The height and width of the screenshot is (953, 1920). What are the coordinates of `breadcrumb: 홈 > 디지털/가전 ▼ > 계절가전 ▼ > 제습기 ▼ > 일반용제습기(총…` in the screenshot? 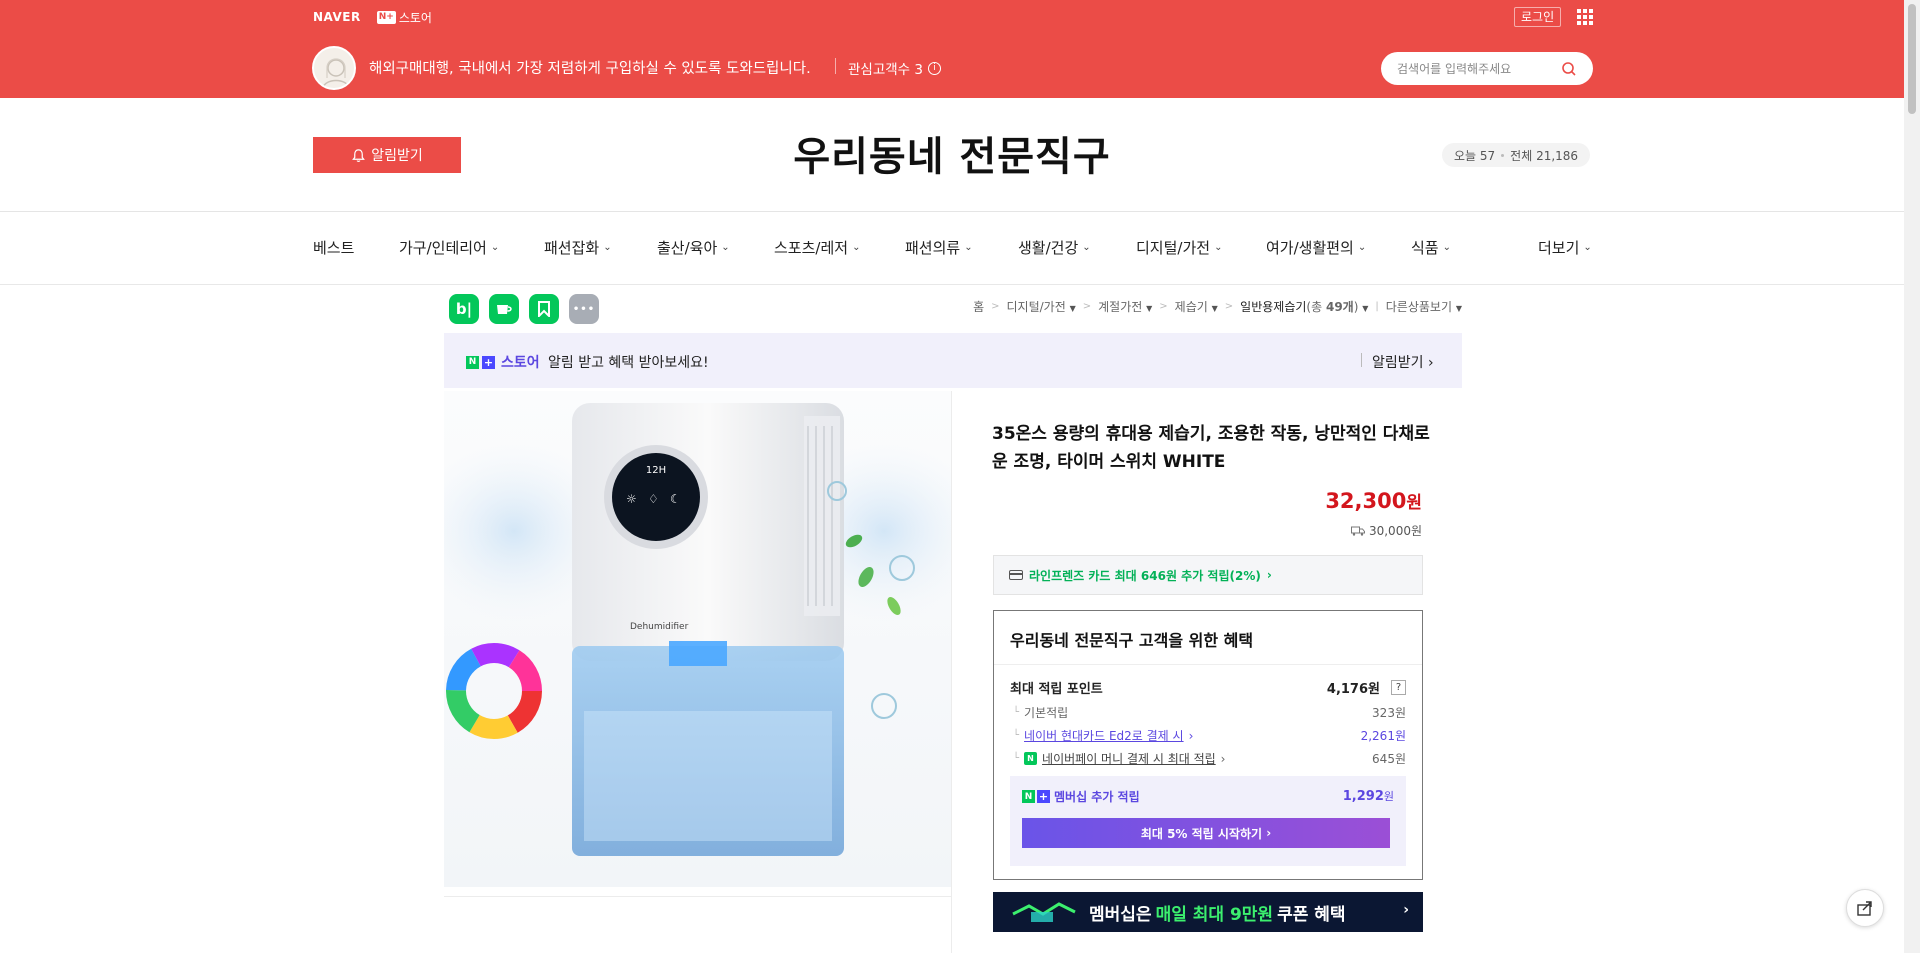 It's located at (1217, 306).